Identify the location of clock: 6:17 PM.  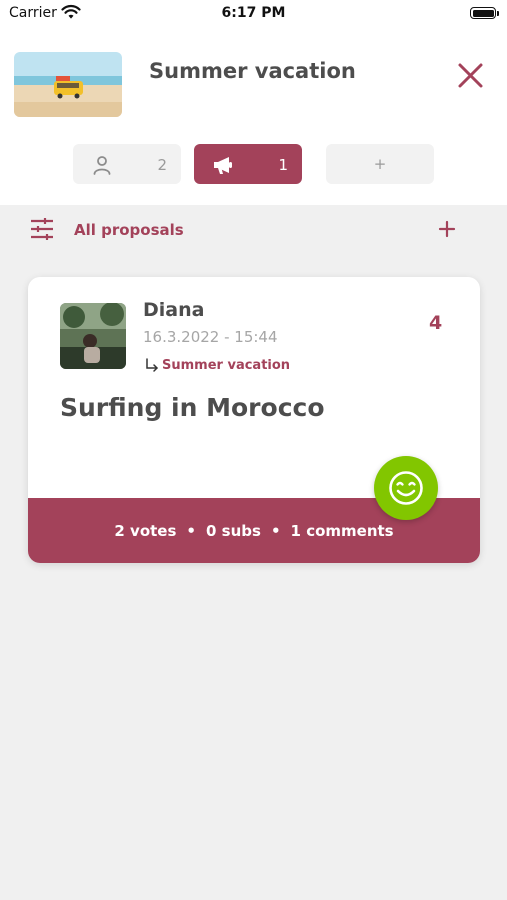
(253, 13).